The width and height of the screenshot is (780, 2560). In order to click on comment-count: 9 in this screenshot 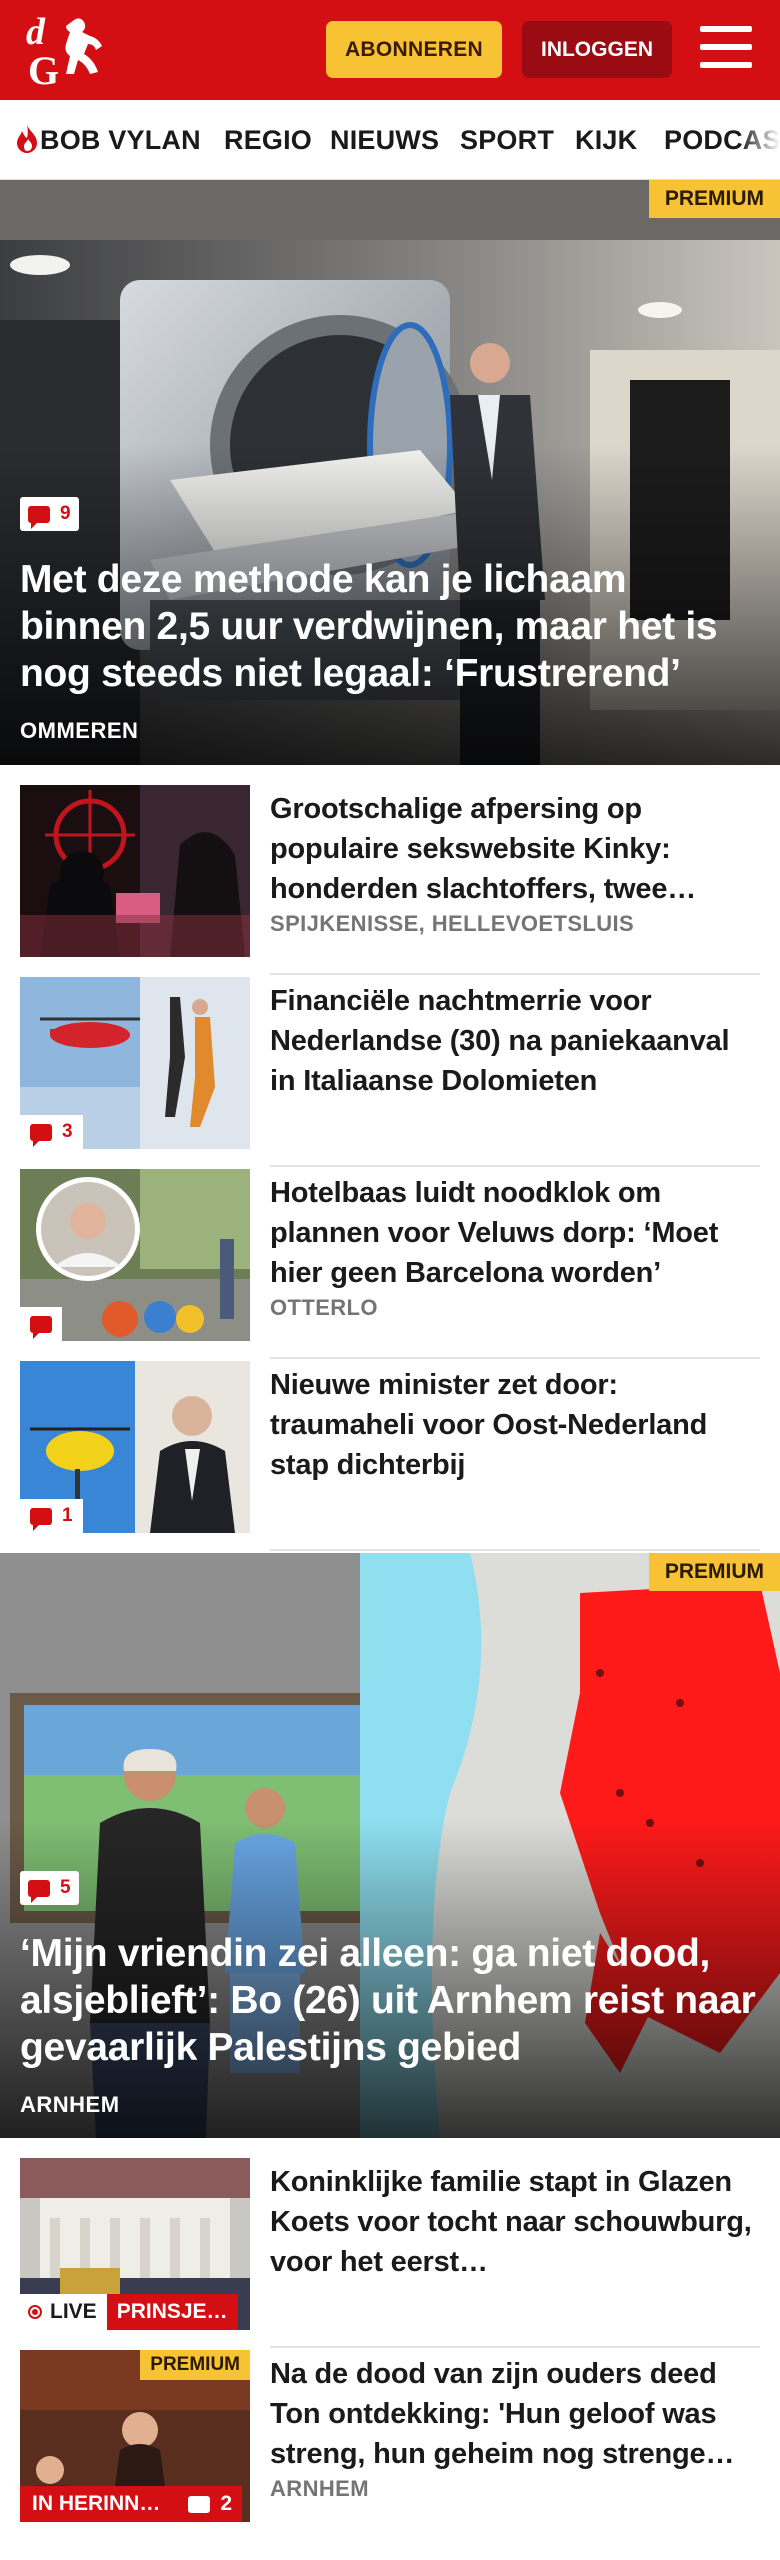, I will do `click(65, 513)`.